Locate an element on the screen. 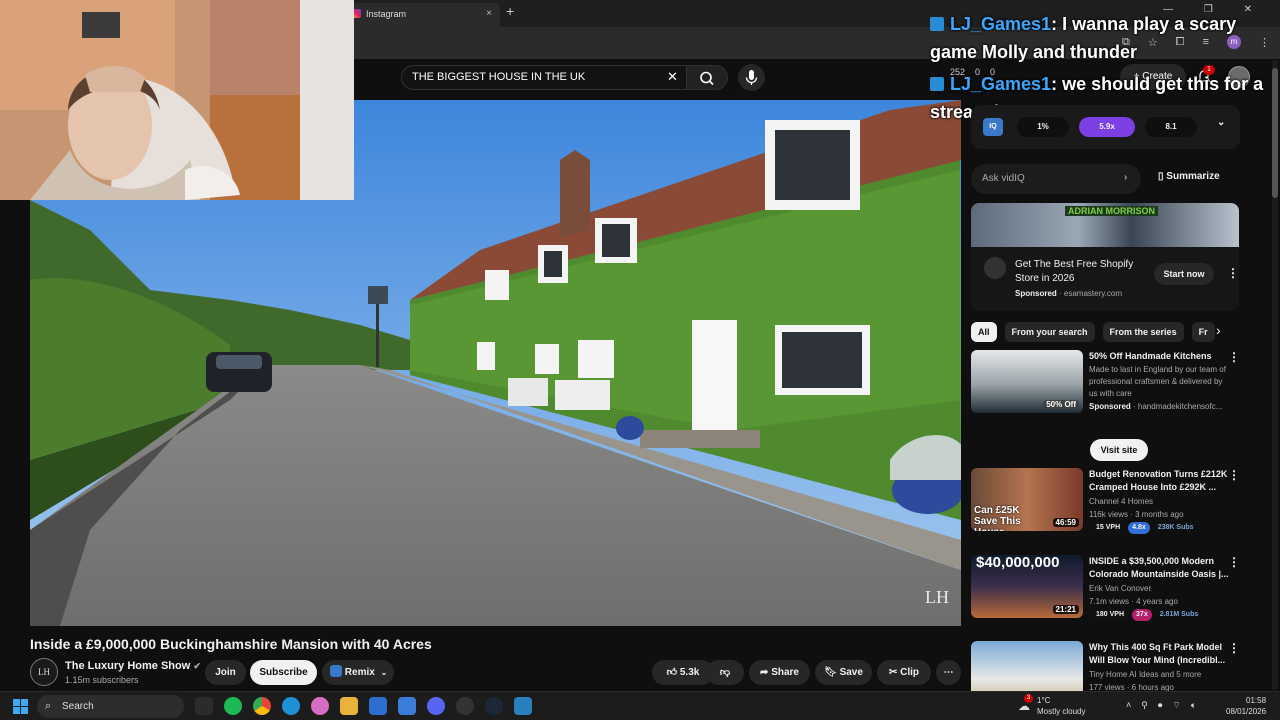  notepad-icon is located at coordinates (523, 706).